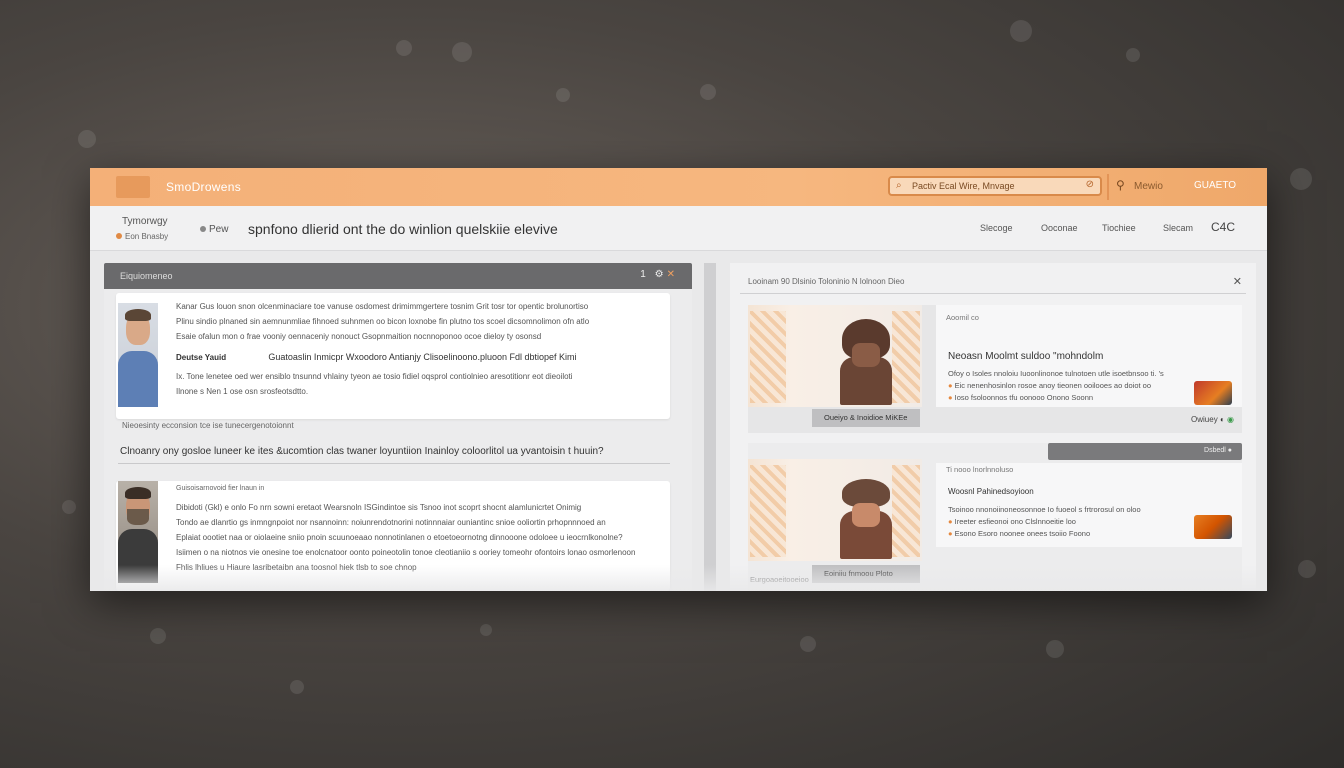 This screenshot has width=1344, height=768. What do you see at coordinates (1148, 186) in the screenshot?
I see `user-menu: Mewio` at bounding box center [1148, 186].